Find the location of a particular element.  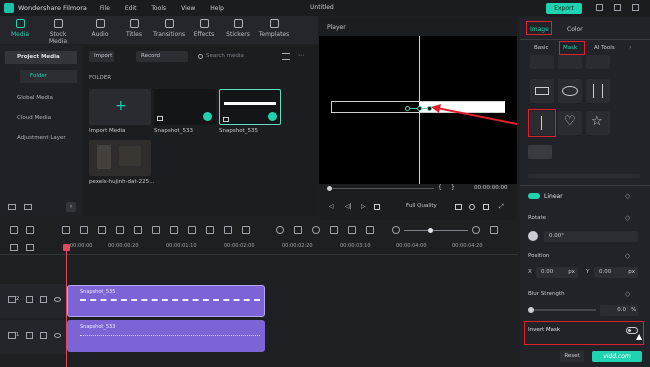

ai-icon is located at coordinates (370, 230).